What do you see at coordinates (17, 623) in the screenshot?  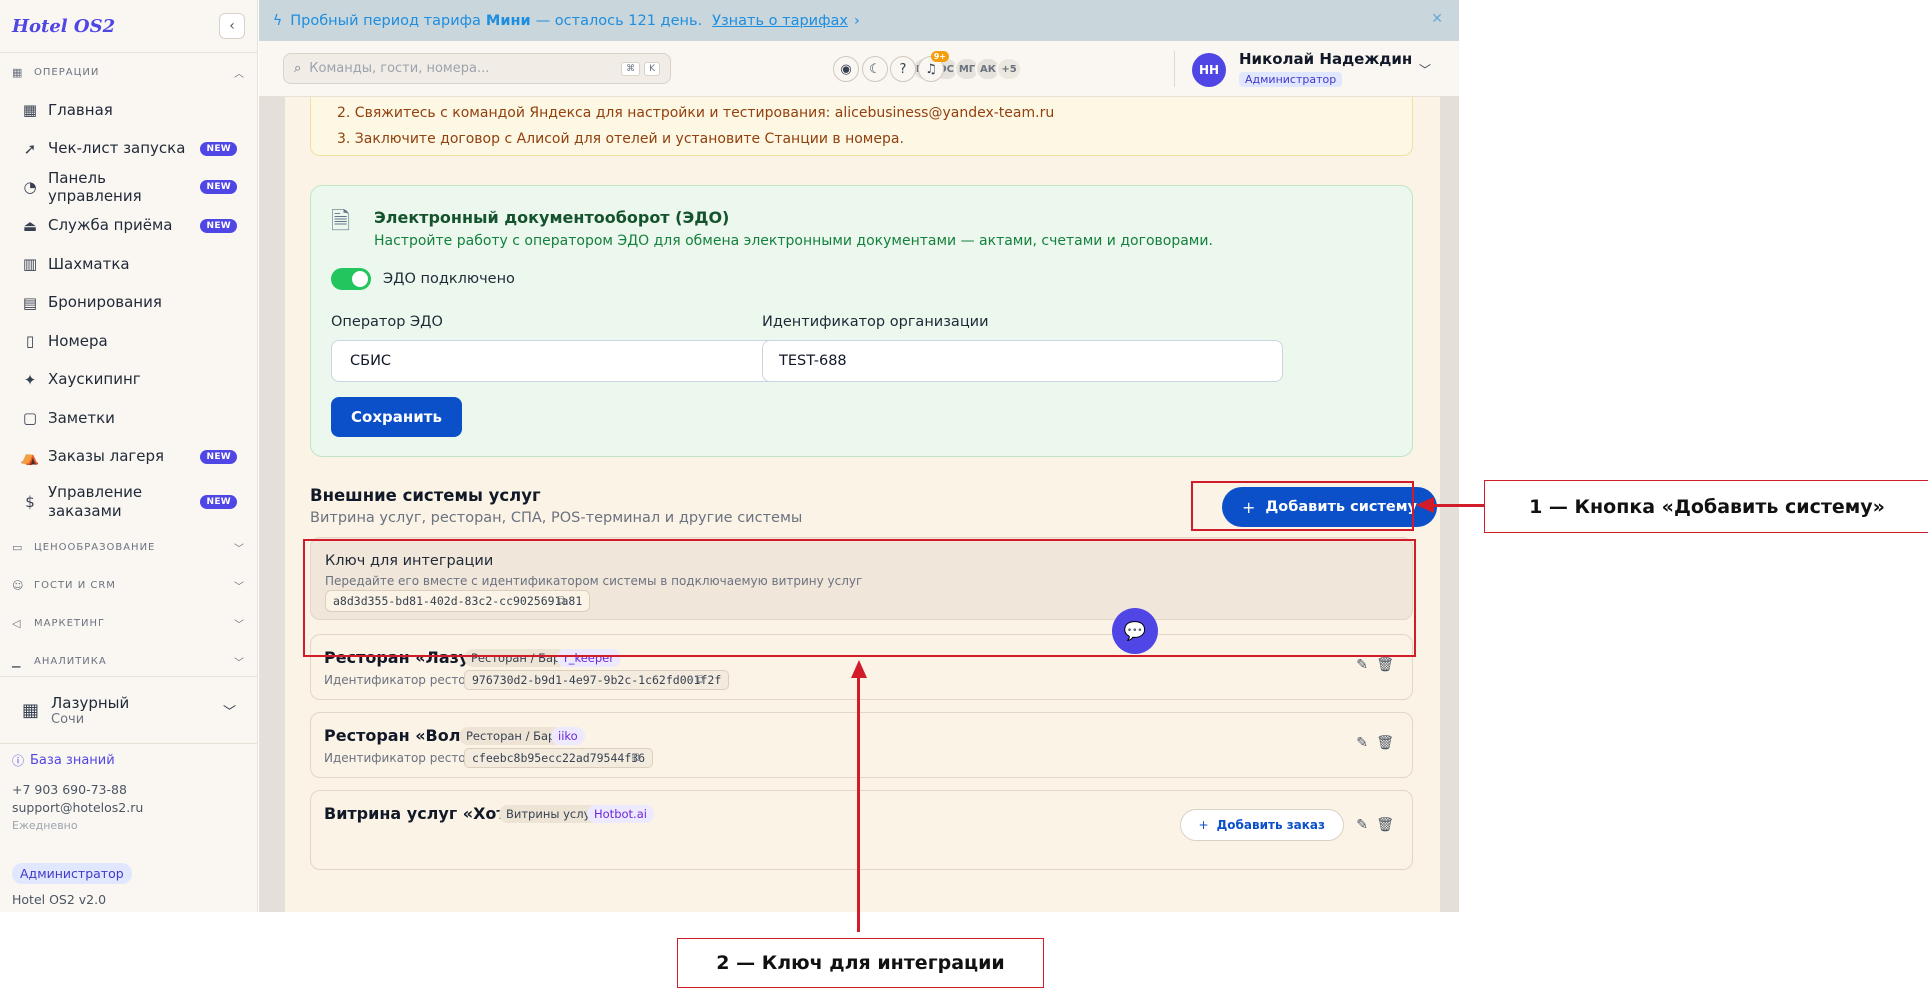 I see `megaphone-icon: ◁` at bounding box center [17, 623].